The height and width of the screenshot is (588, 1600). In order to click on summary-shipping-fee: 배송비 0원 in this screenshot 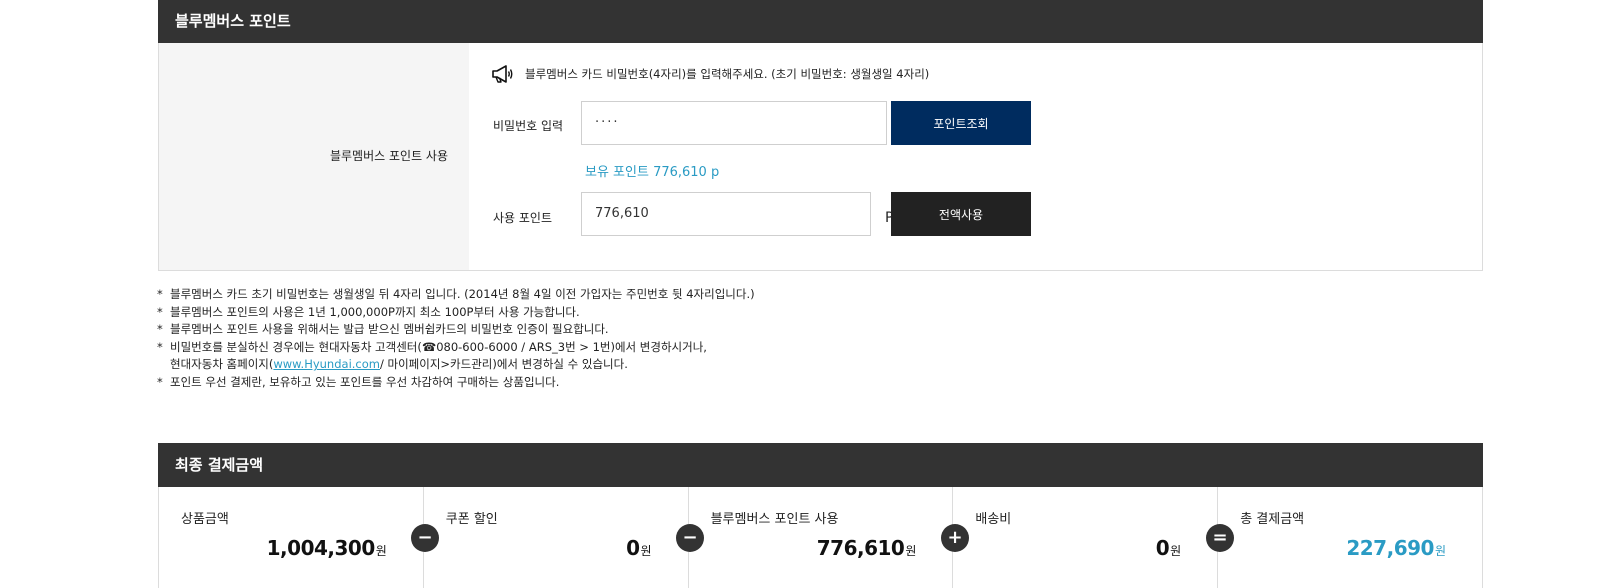, I will do `click(1086, 537)`.